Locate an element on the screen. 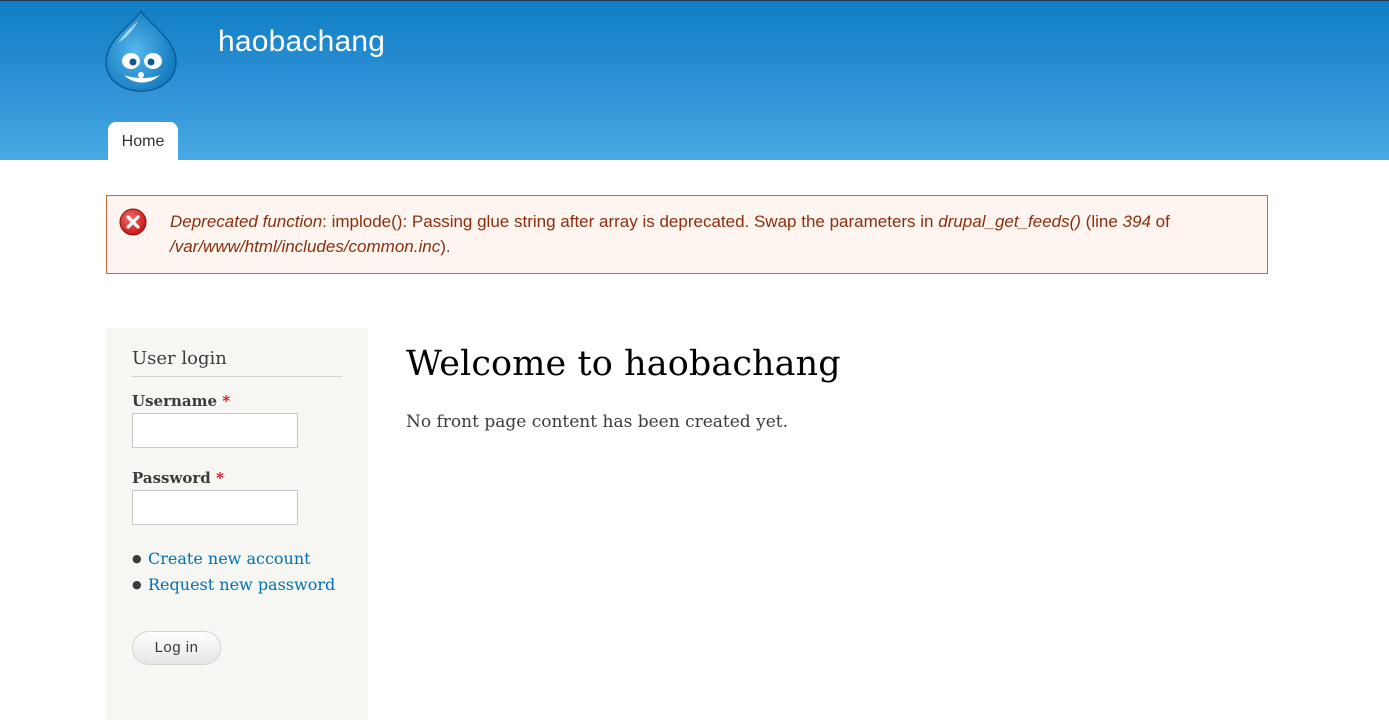 The image size is (1389, 720). password-label-text: Password is located at coordinates (171, 478).